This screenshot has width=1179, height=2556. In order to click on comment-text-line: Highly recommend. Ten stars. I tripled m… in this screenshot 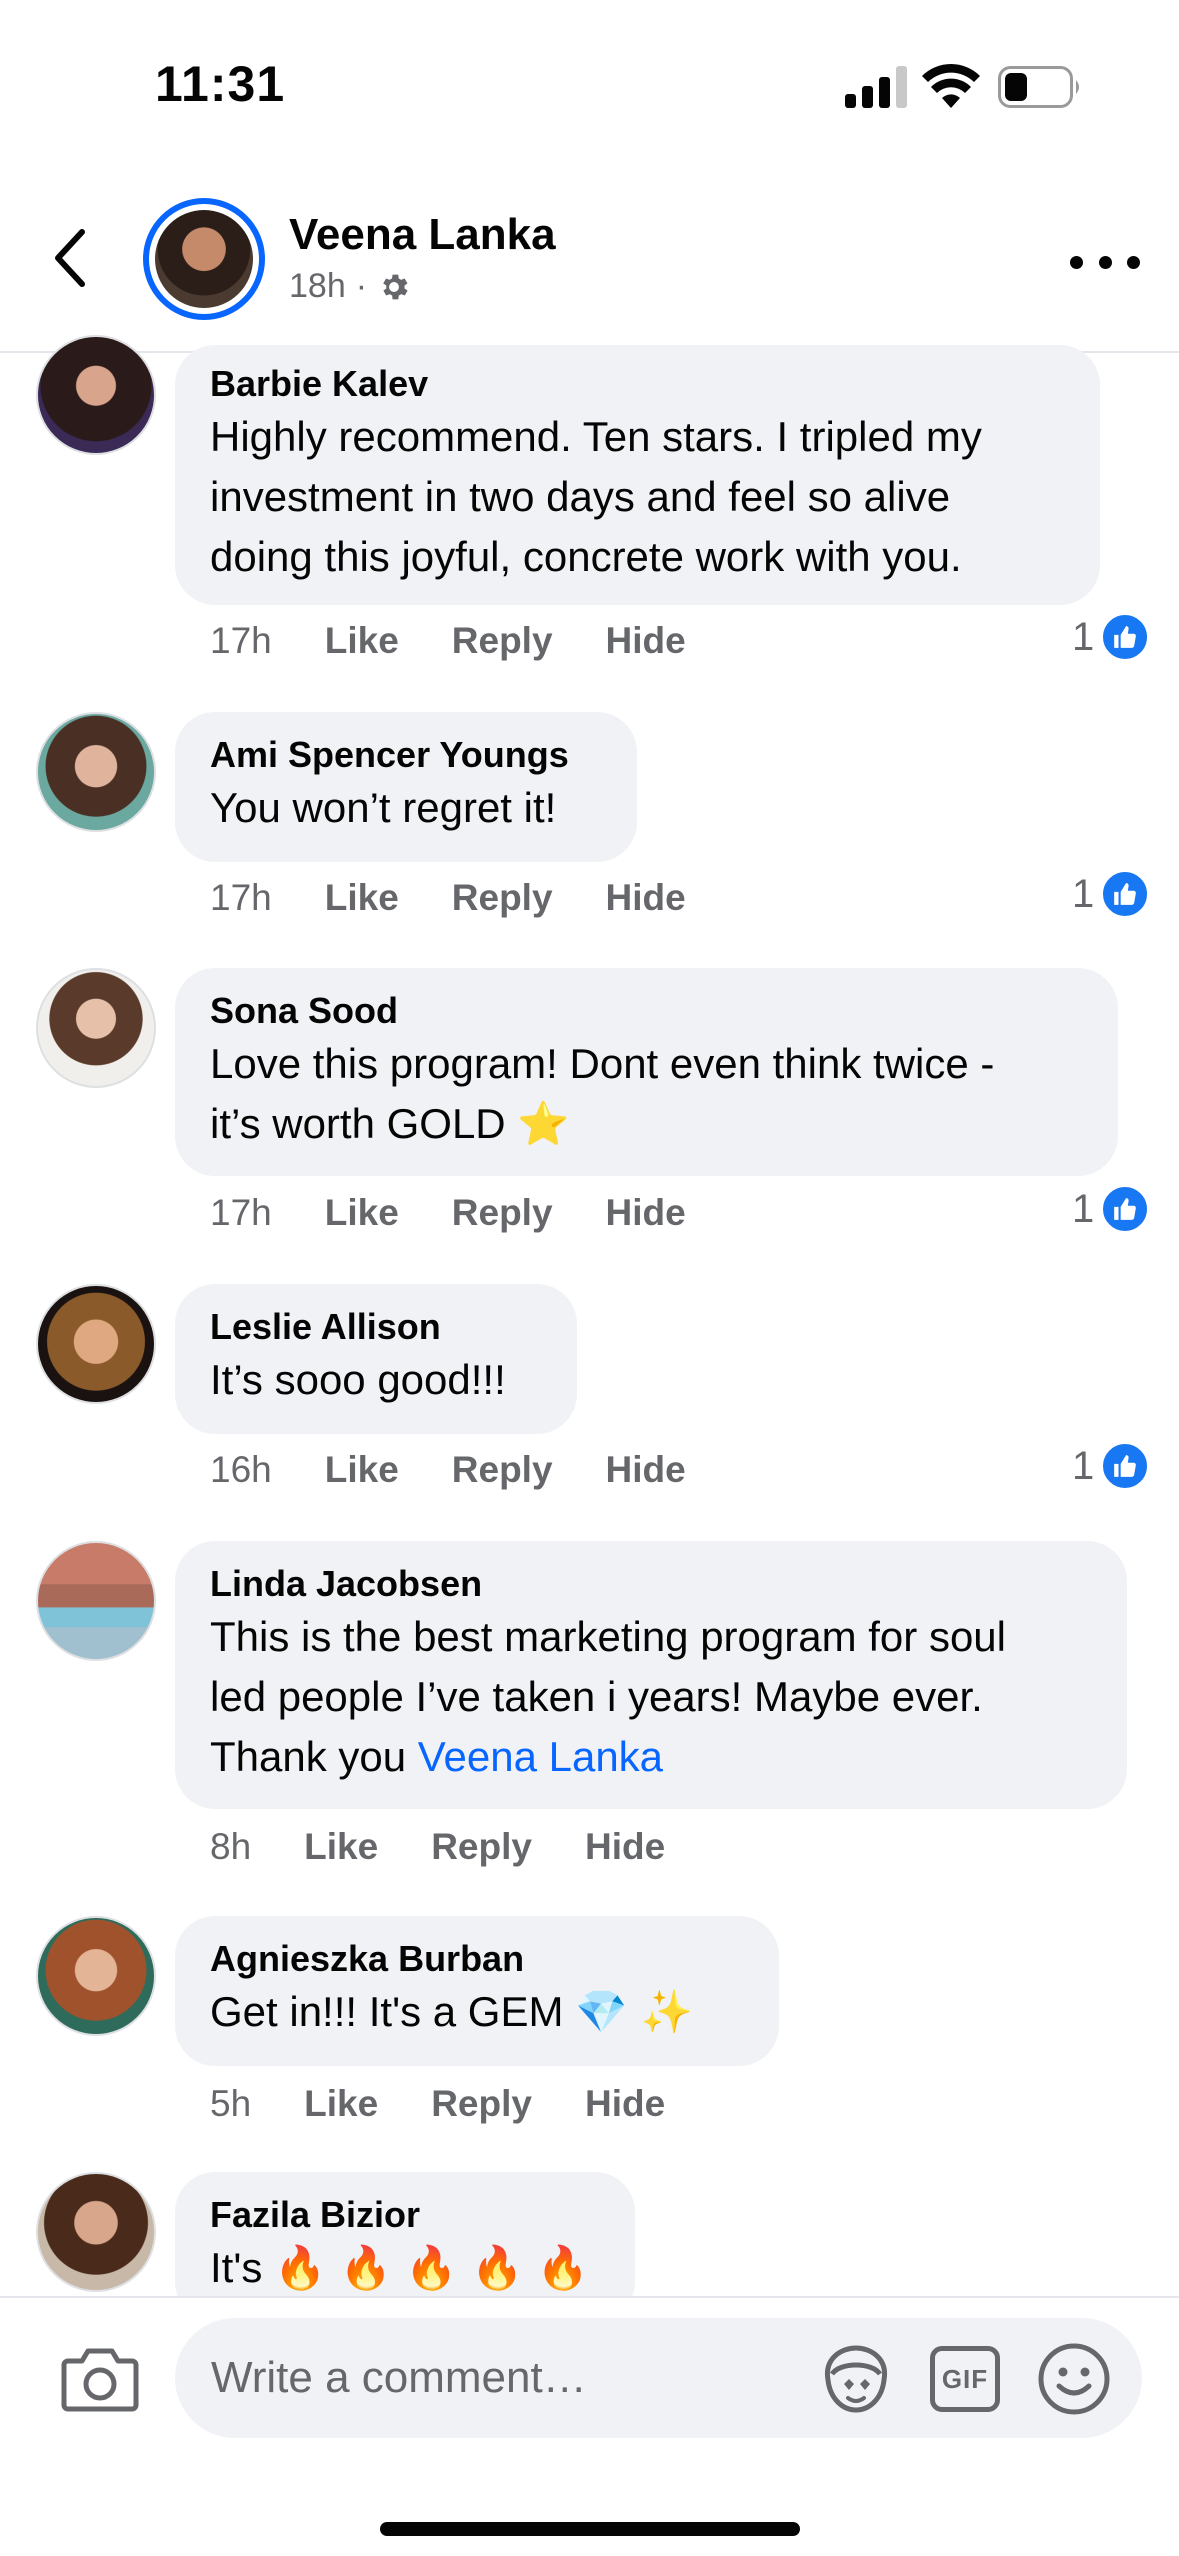, I will do `click(596, 436)`.